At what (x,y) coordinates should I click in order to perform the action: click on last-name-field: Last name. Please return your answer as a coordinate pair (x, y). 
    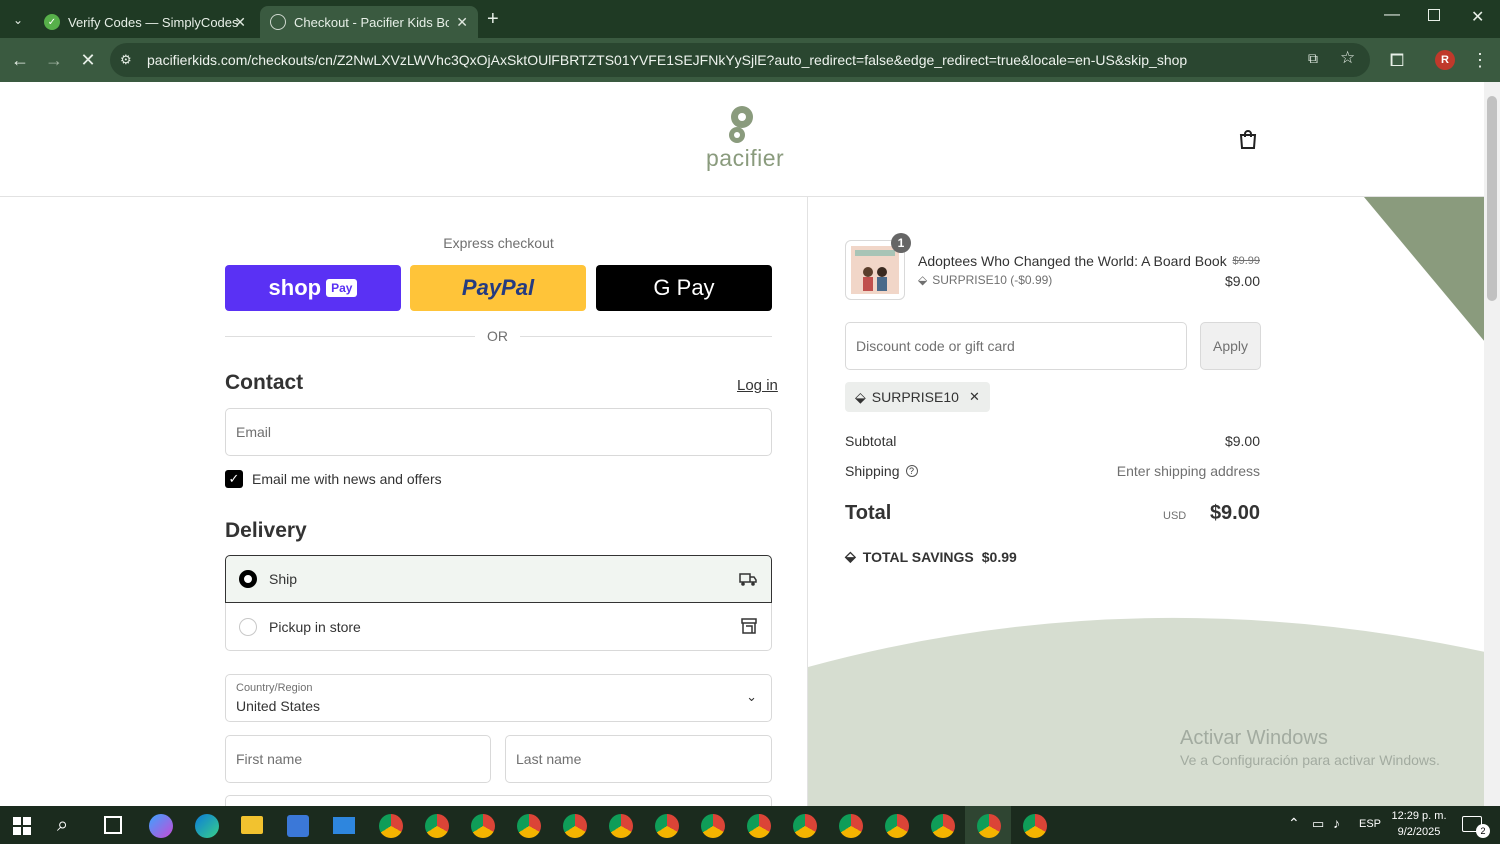
    Looking at the image, I should click on (638, 759).